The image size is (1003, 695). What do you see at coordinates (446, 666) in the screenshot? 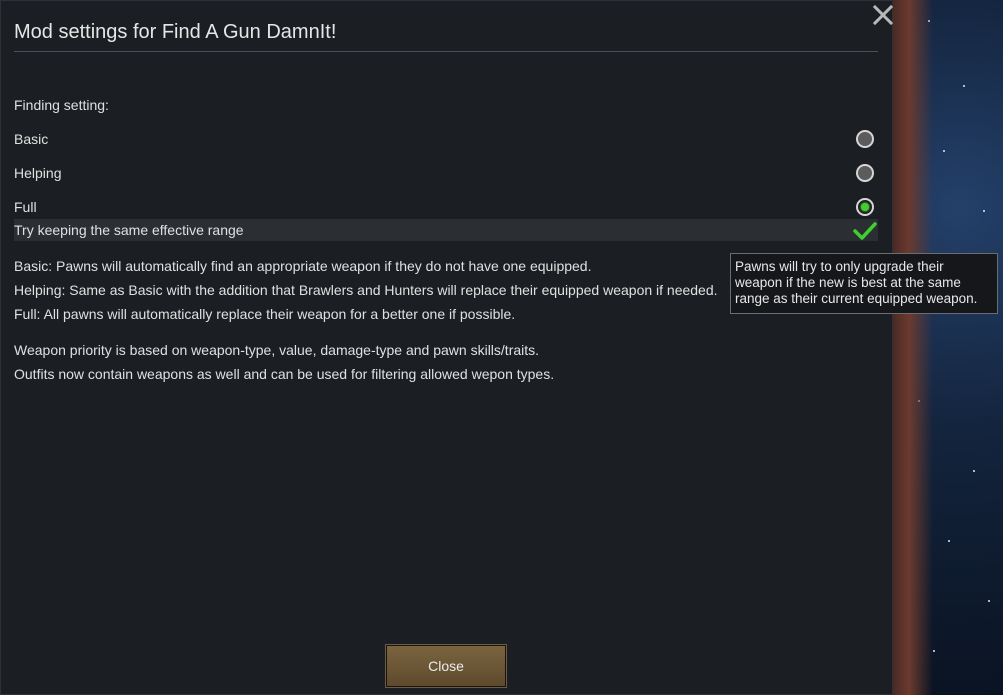
I see `close-button: Close` at bounding box center [446, 666].